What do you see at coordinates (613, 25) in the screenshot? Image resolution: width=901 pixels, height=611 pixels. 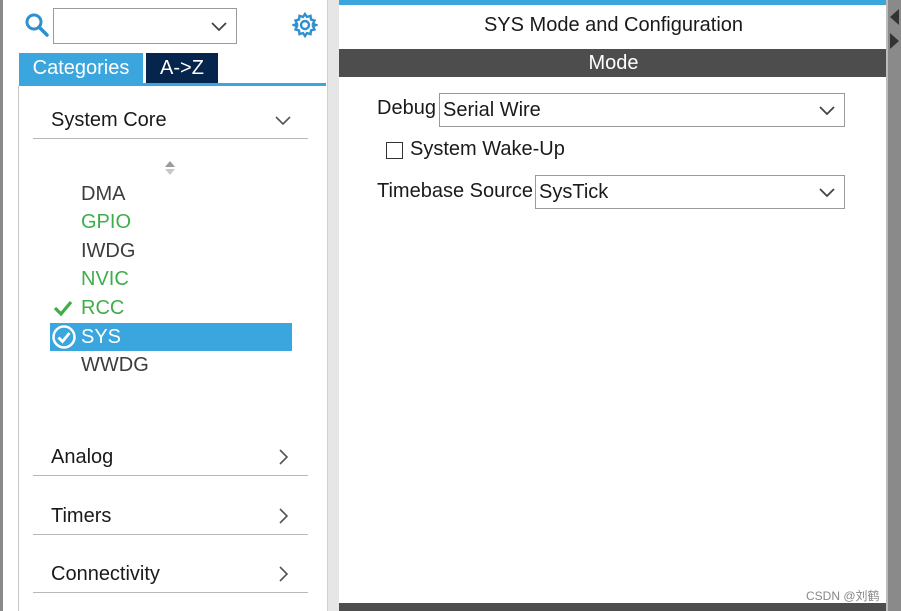 I see `panel-title: SYS Mode and Configuration` at bounding box center [613, 25].